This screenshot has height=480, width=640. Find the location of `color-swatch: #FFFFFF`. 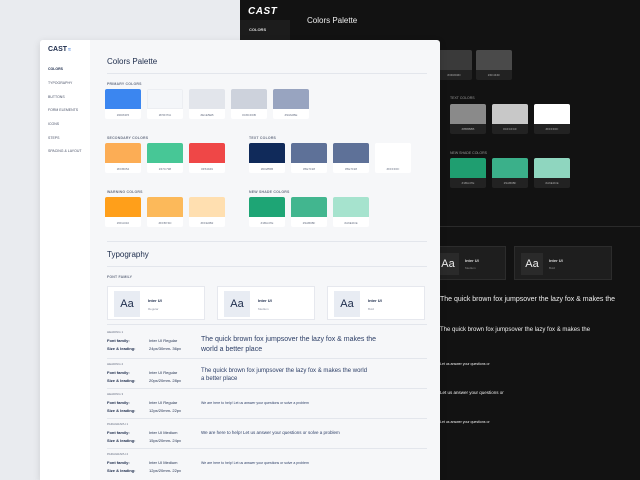

color-swatch: #FFFFFF is located at coordinates (393, 158).